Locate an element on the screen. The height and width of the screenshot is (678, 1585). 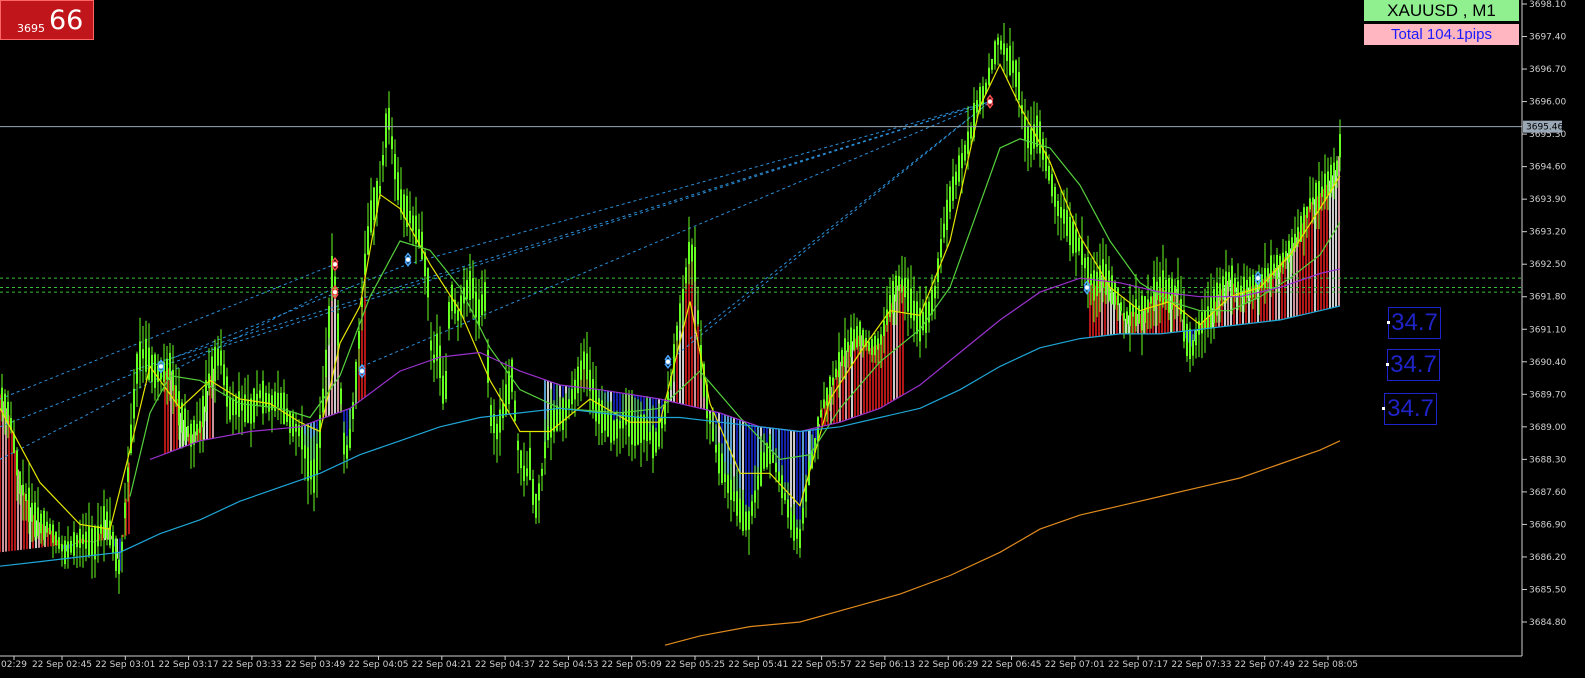
x-tick-label: 22 Sep 03:49 is located at coordinates (315, 665).